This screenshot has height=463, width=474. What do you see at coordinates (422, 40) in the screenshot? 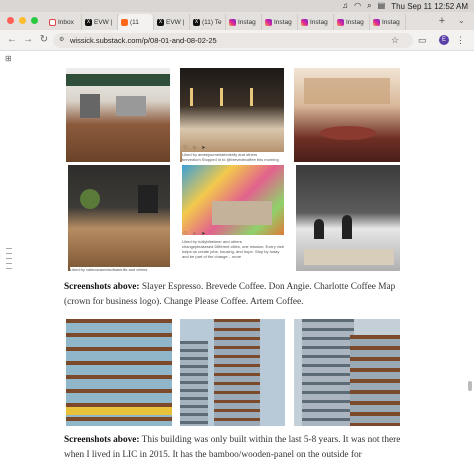
I see `extensions-icon: ▭` at bounding box center [422, 40].